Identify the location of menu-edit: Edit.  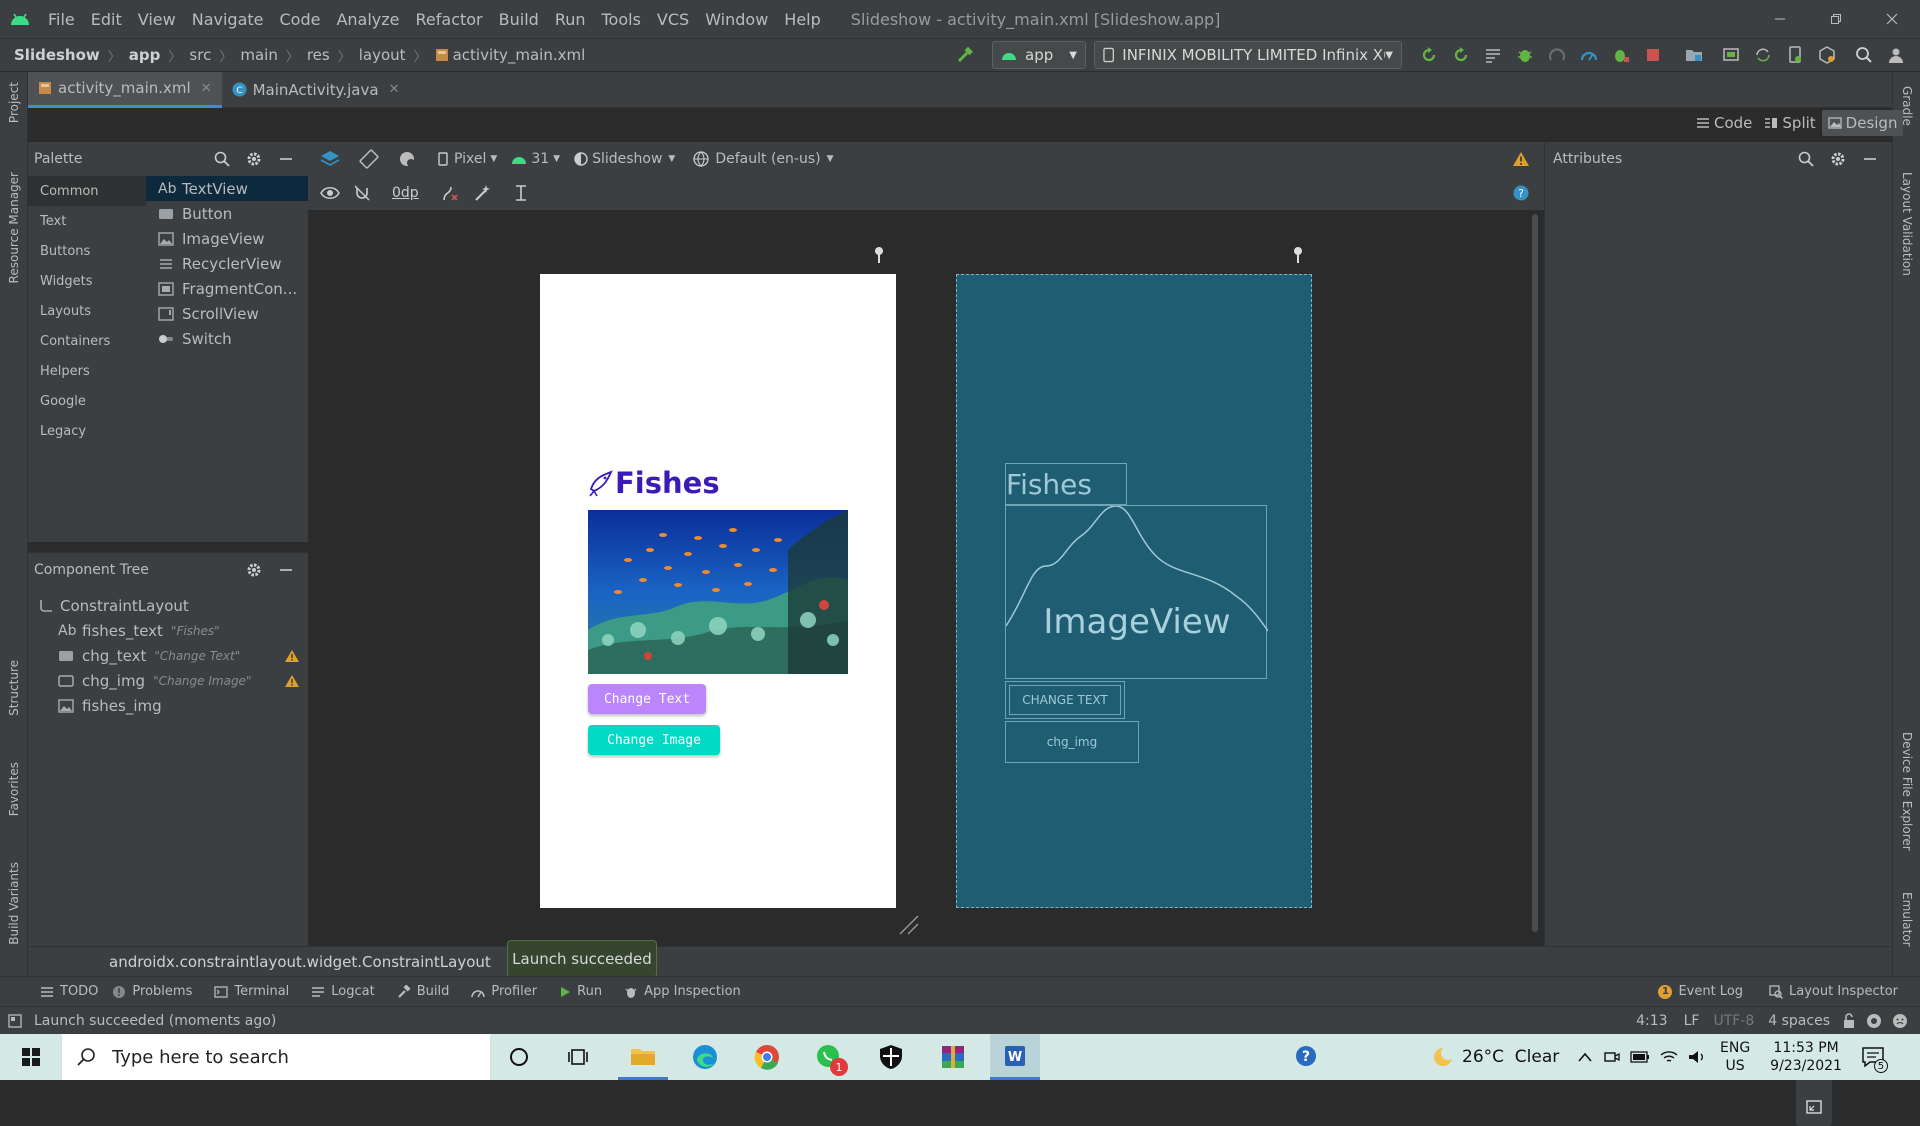
(106, 19).